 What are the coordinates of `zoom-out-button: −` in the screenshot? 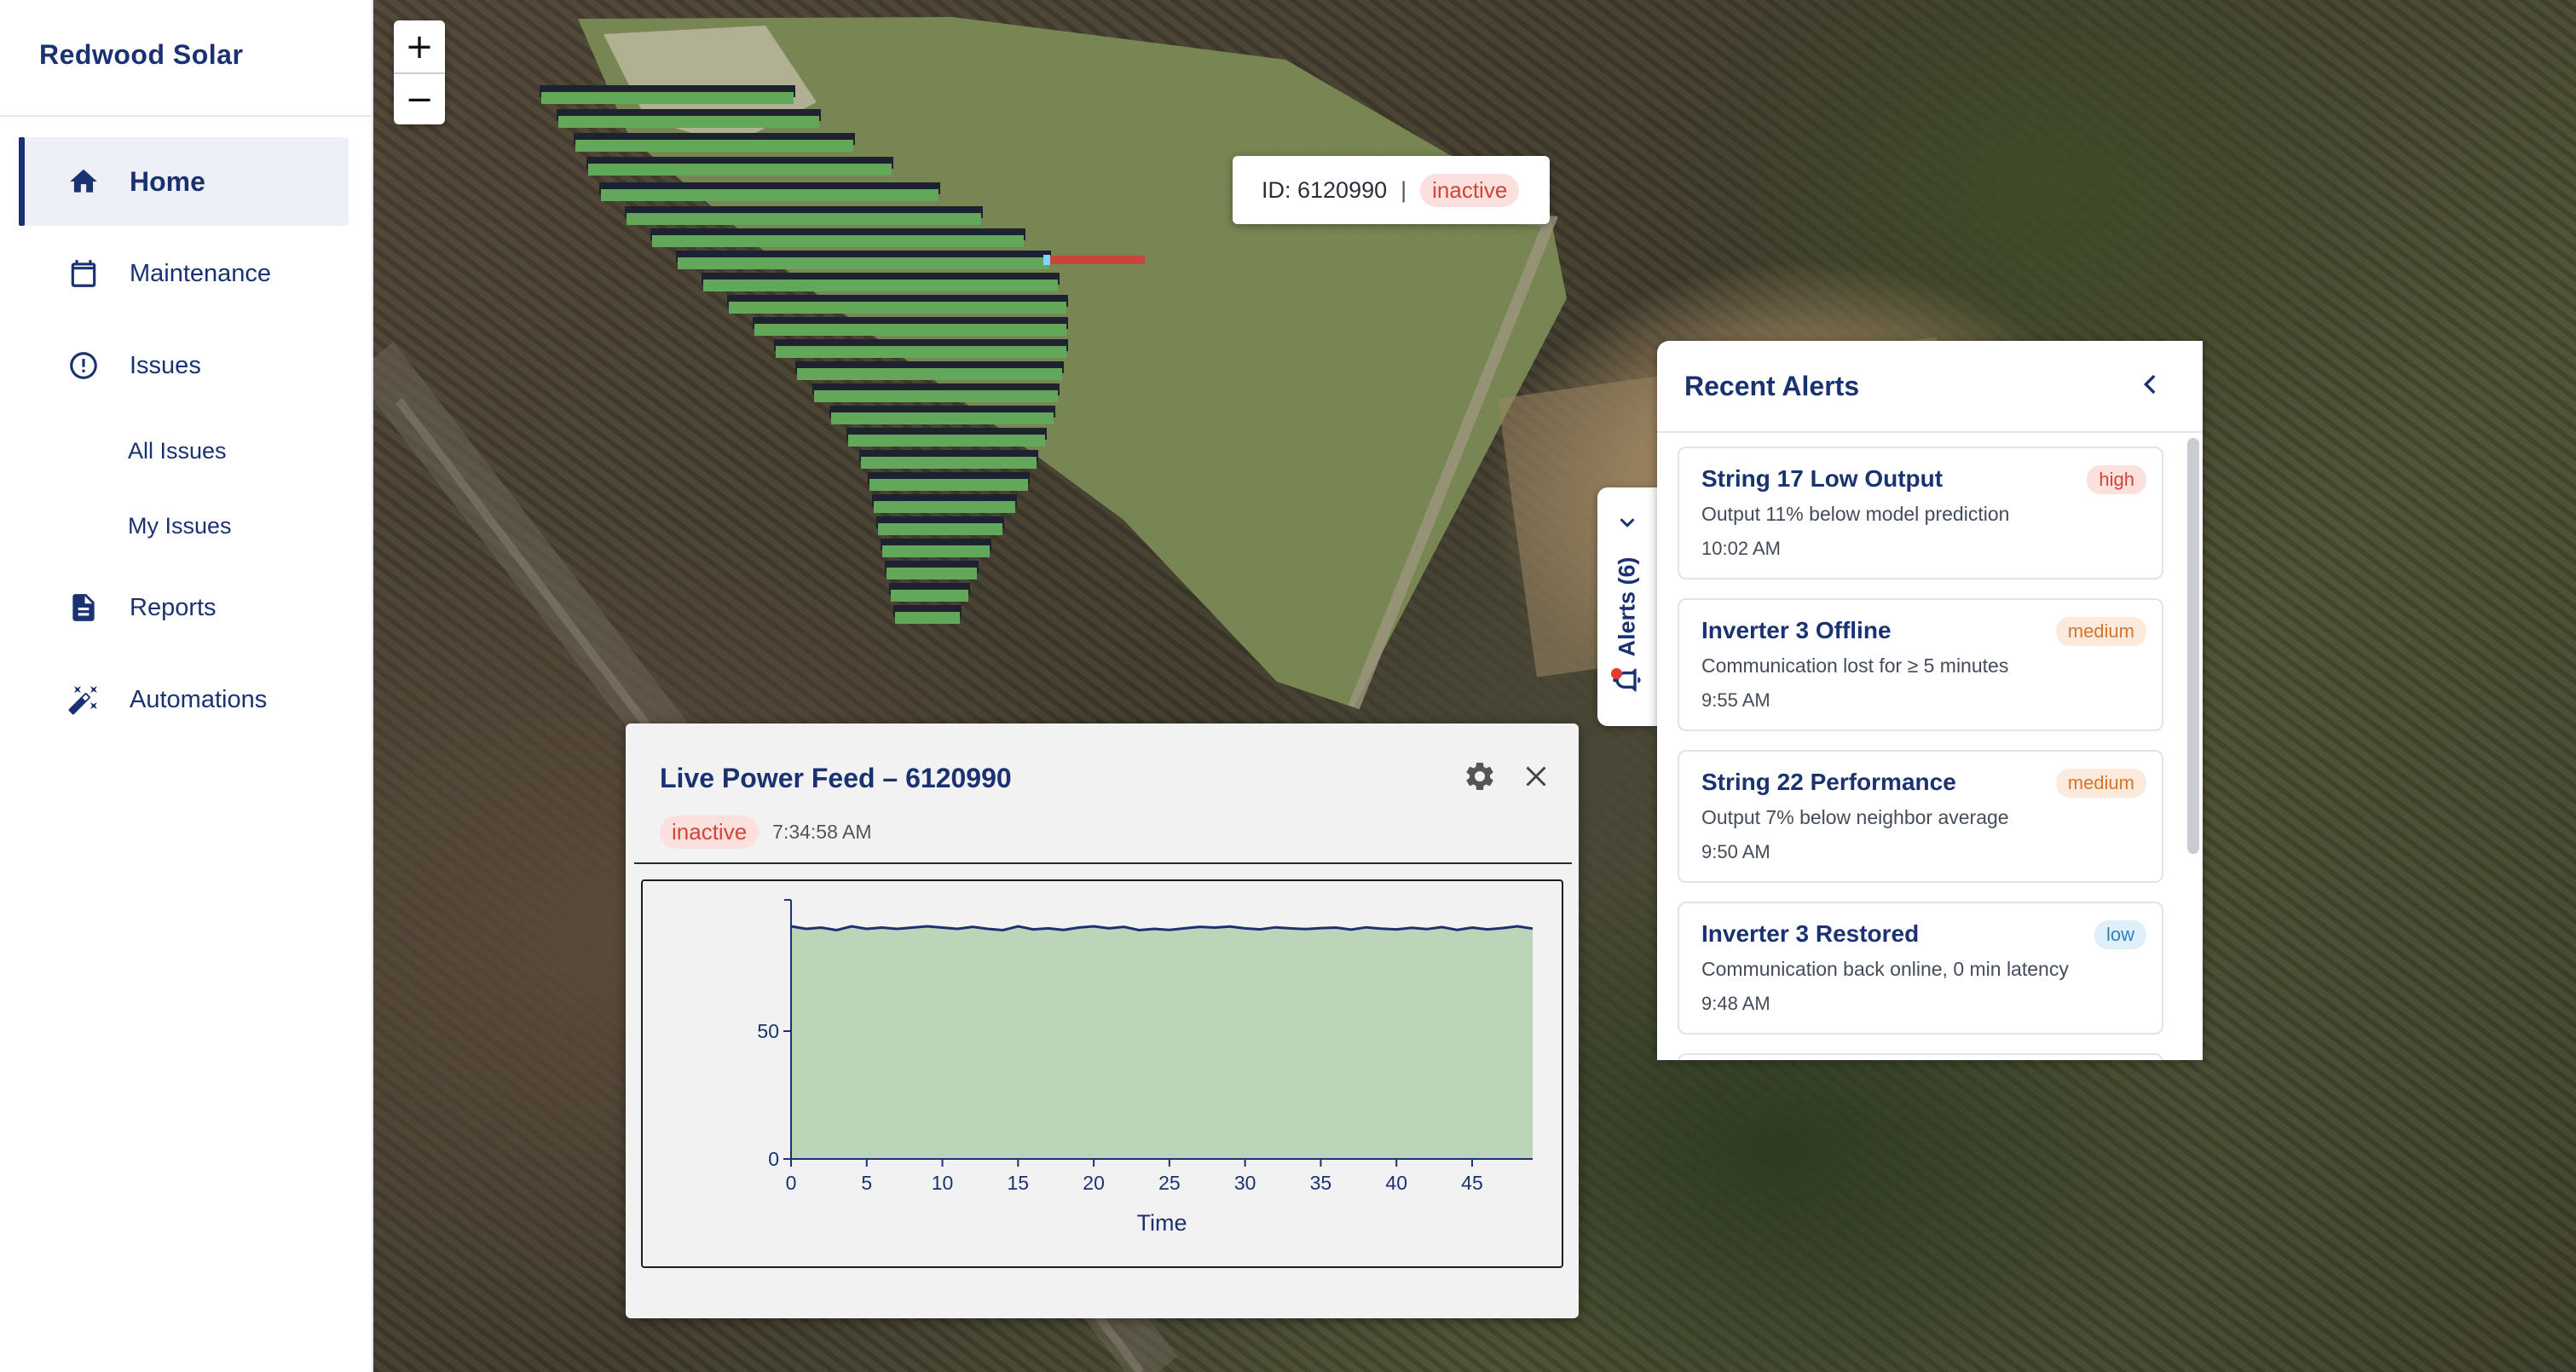 It's located at (419, 98).